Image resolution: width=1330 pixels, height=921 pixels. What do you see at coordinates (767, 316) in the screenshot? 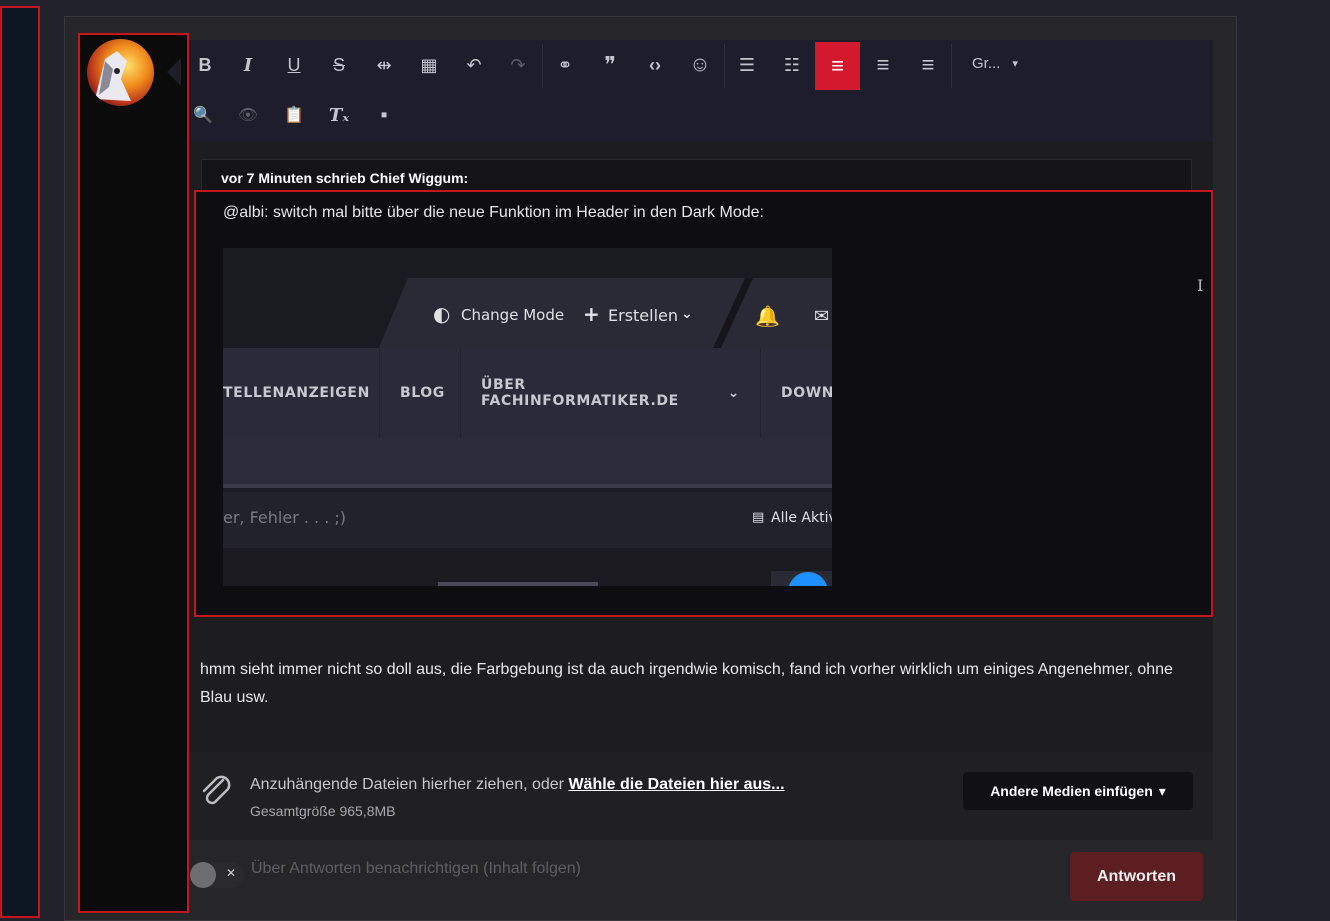
I see `bell-icon: 🔔` at bounding box center [767, 316].